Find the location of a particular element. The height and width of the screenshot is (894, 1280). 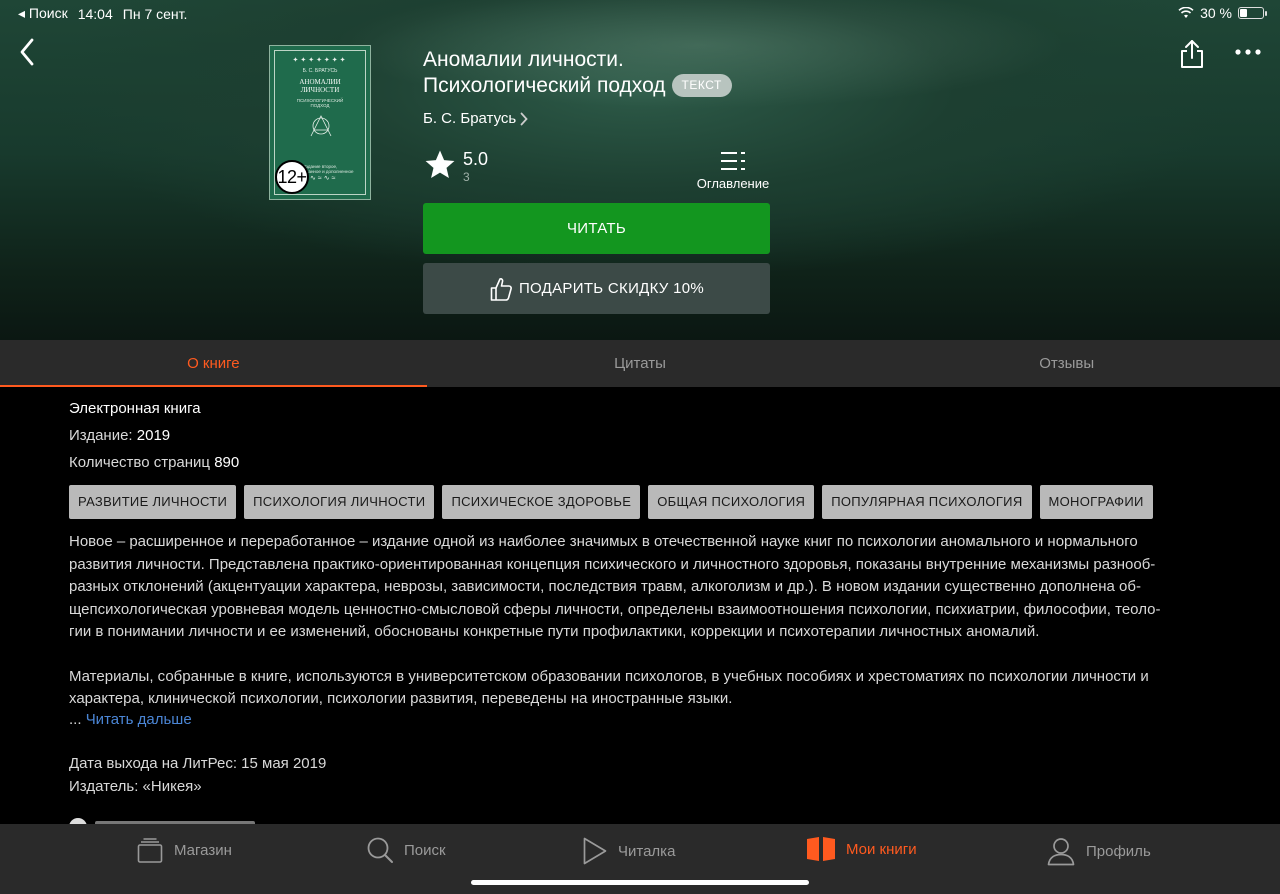

cover-emblem-icon is located at coordinates (321, 126).